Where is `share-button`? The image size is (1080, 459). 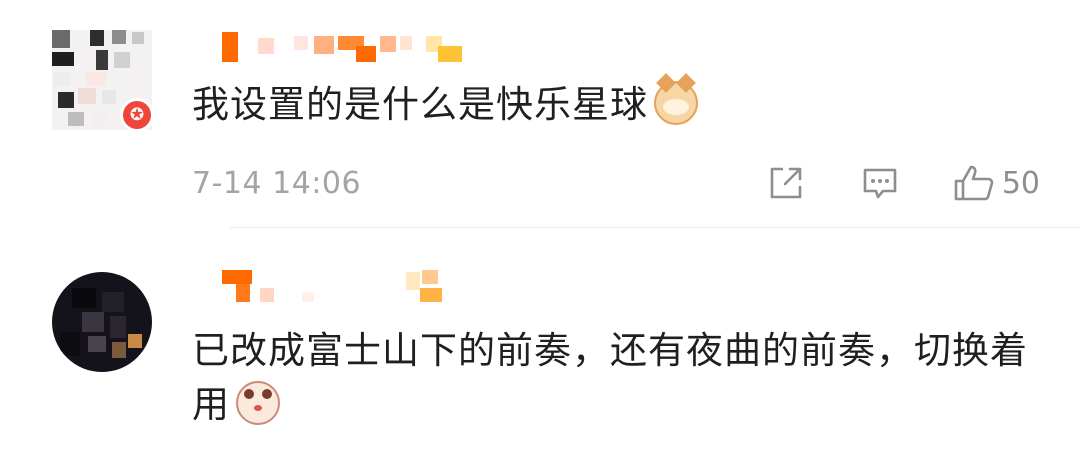 share-button is located at coordinates (786, 183).